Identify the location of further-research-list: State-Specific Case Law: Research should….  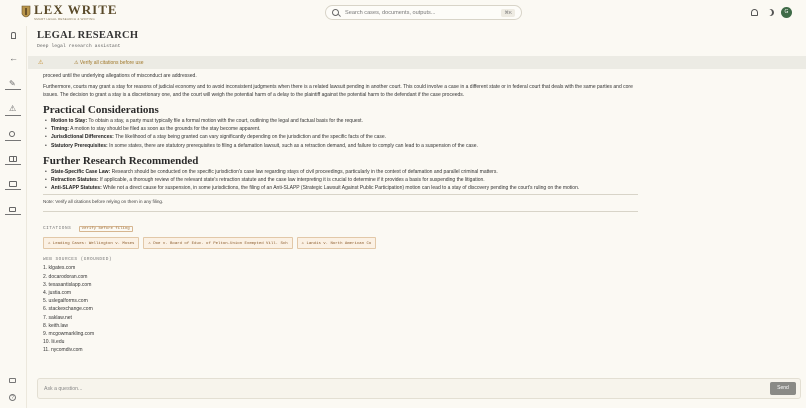
(343, 180).